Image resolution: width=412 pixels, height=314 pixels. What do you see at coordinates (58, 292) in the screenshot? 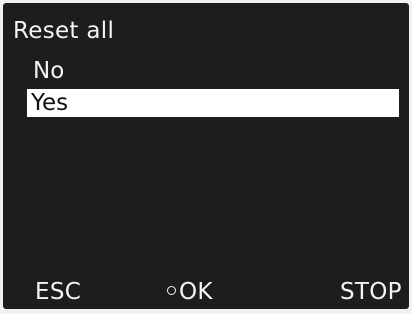
I see `esc-softkey: ESC` at bounding box center [58, 292].